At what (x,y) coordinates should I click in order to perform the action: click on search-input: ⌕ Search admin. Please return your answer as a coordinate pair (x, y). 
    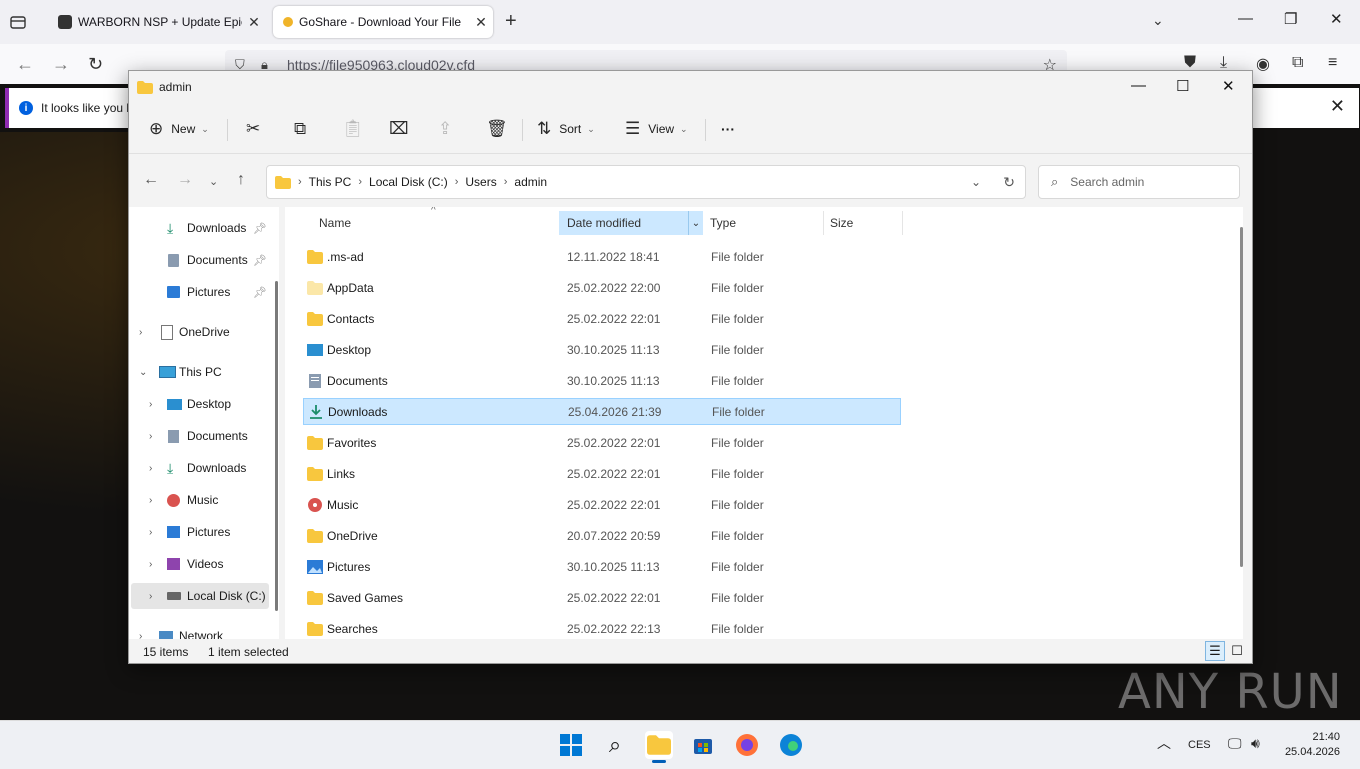
    Looking at the image, I should click on (1139, 182).